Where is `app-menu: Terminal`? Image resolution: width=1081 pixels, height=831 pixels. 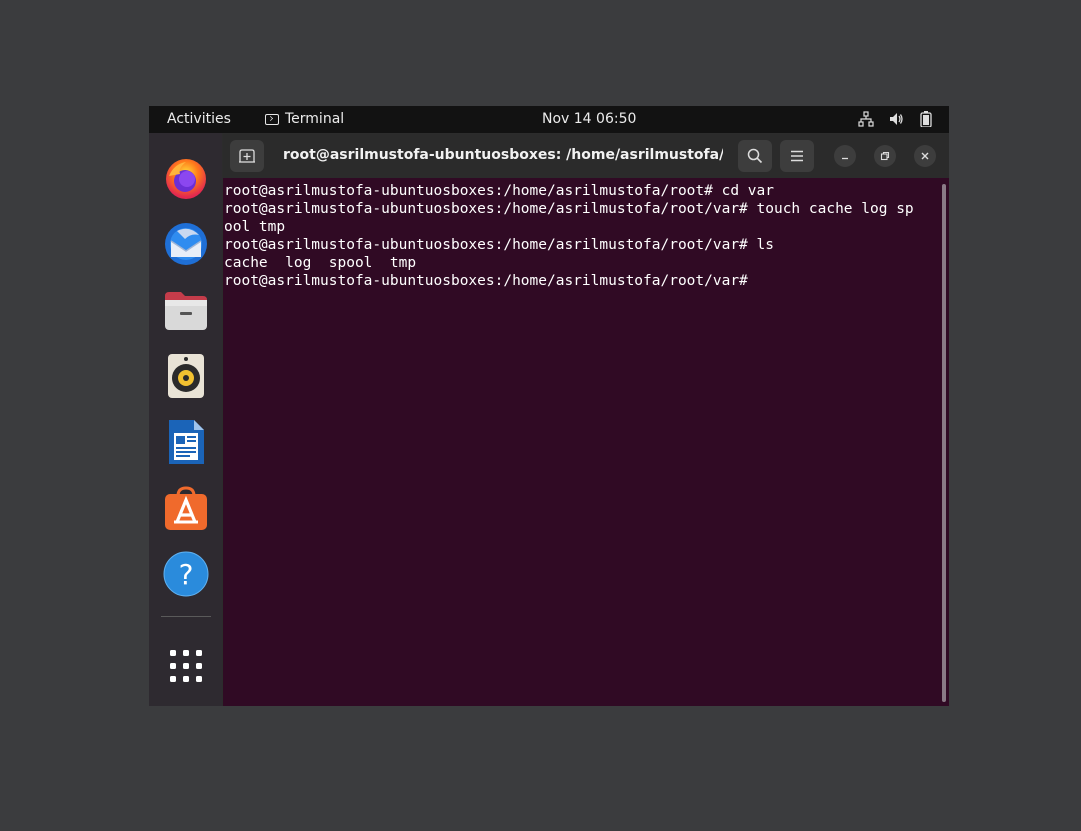
app-menu: Terminal is located at coordinates (304, 119).